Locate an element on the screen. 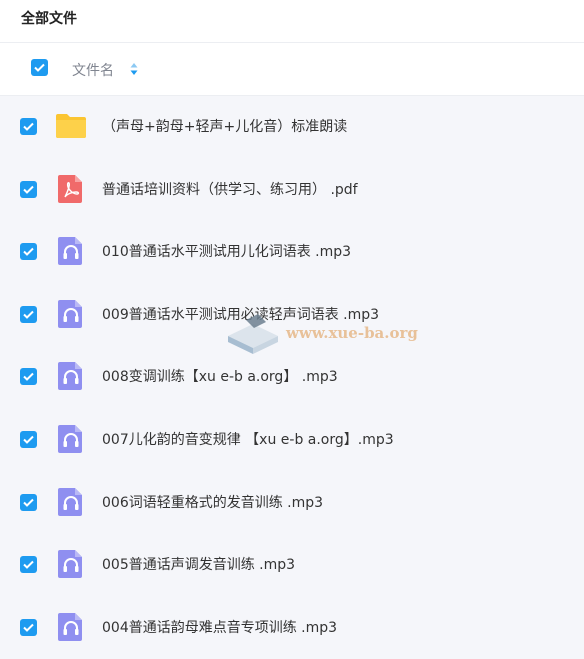  sort-icon is located at coordinates (134, 70).